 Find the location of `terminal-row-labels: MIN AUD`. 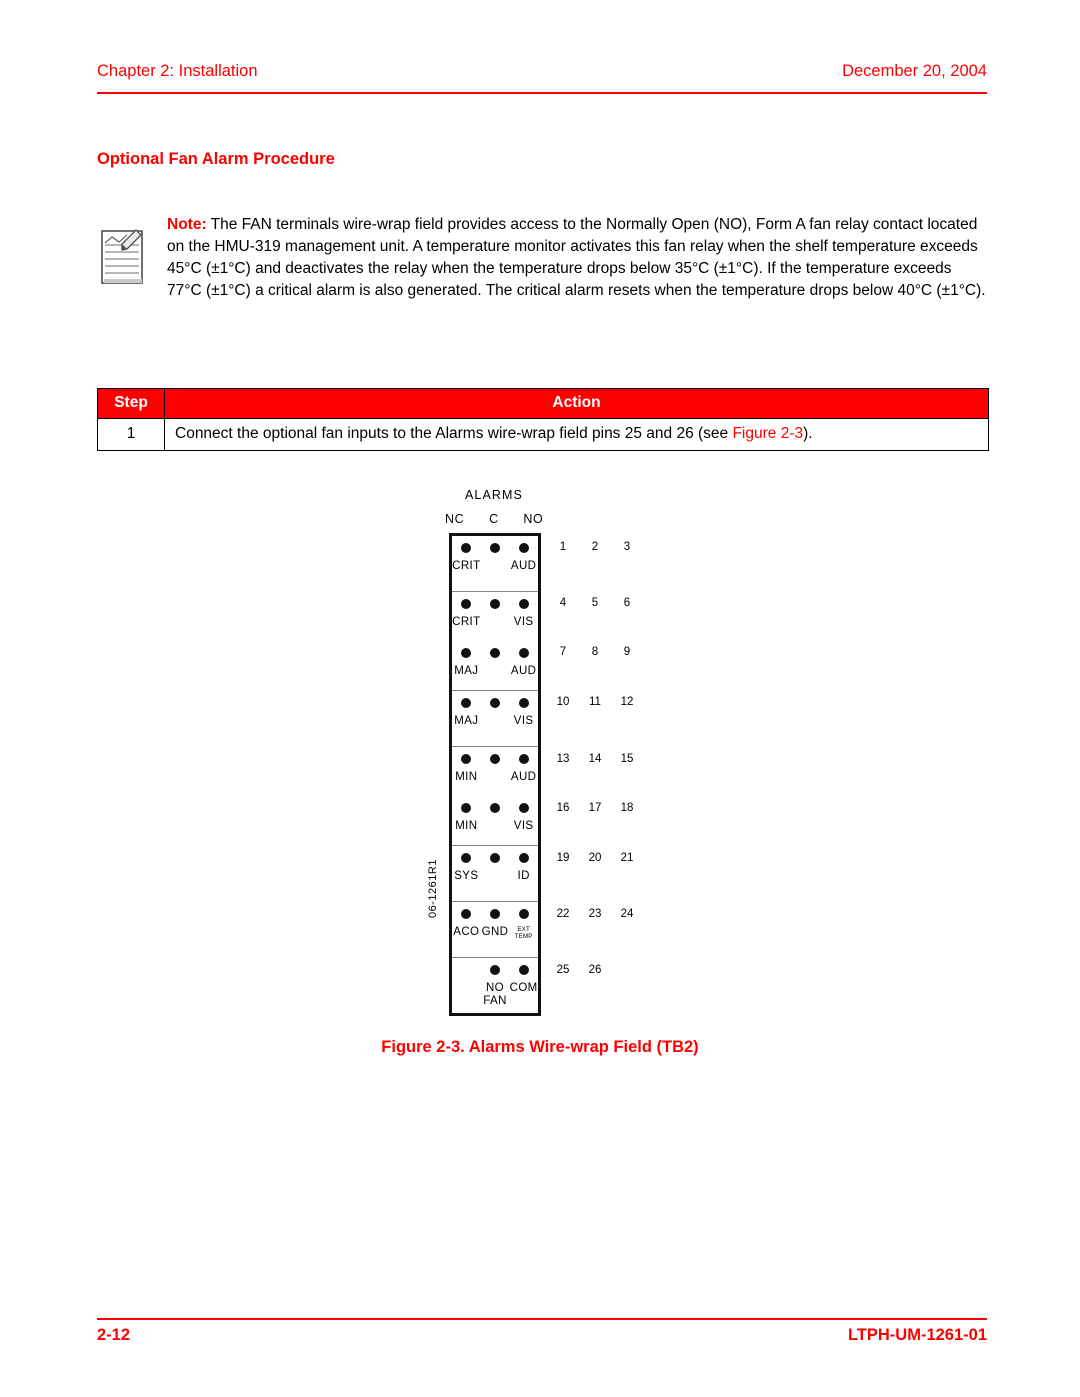

terminal-row-labels: MIN AUD is located at coordinates (495, 777).